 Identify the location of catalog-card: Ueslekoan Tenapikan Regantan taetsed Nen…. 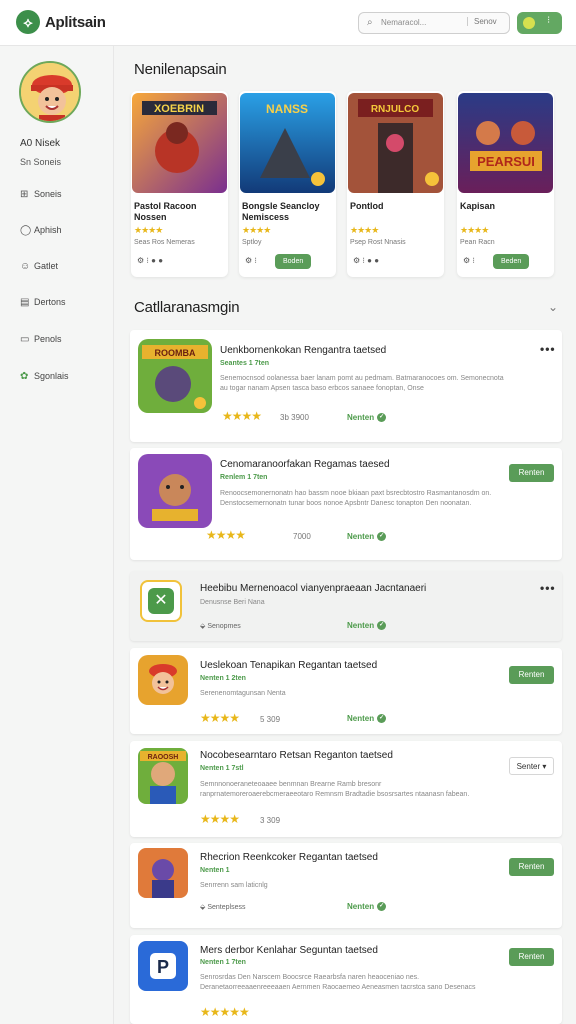
(346, 691).